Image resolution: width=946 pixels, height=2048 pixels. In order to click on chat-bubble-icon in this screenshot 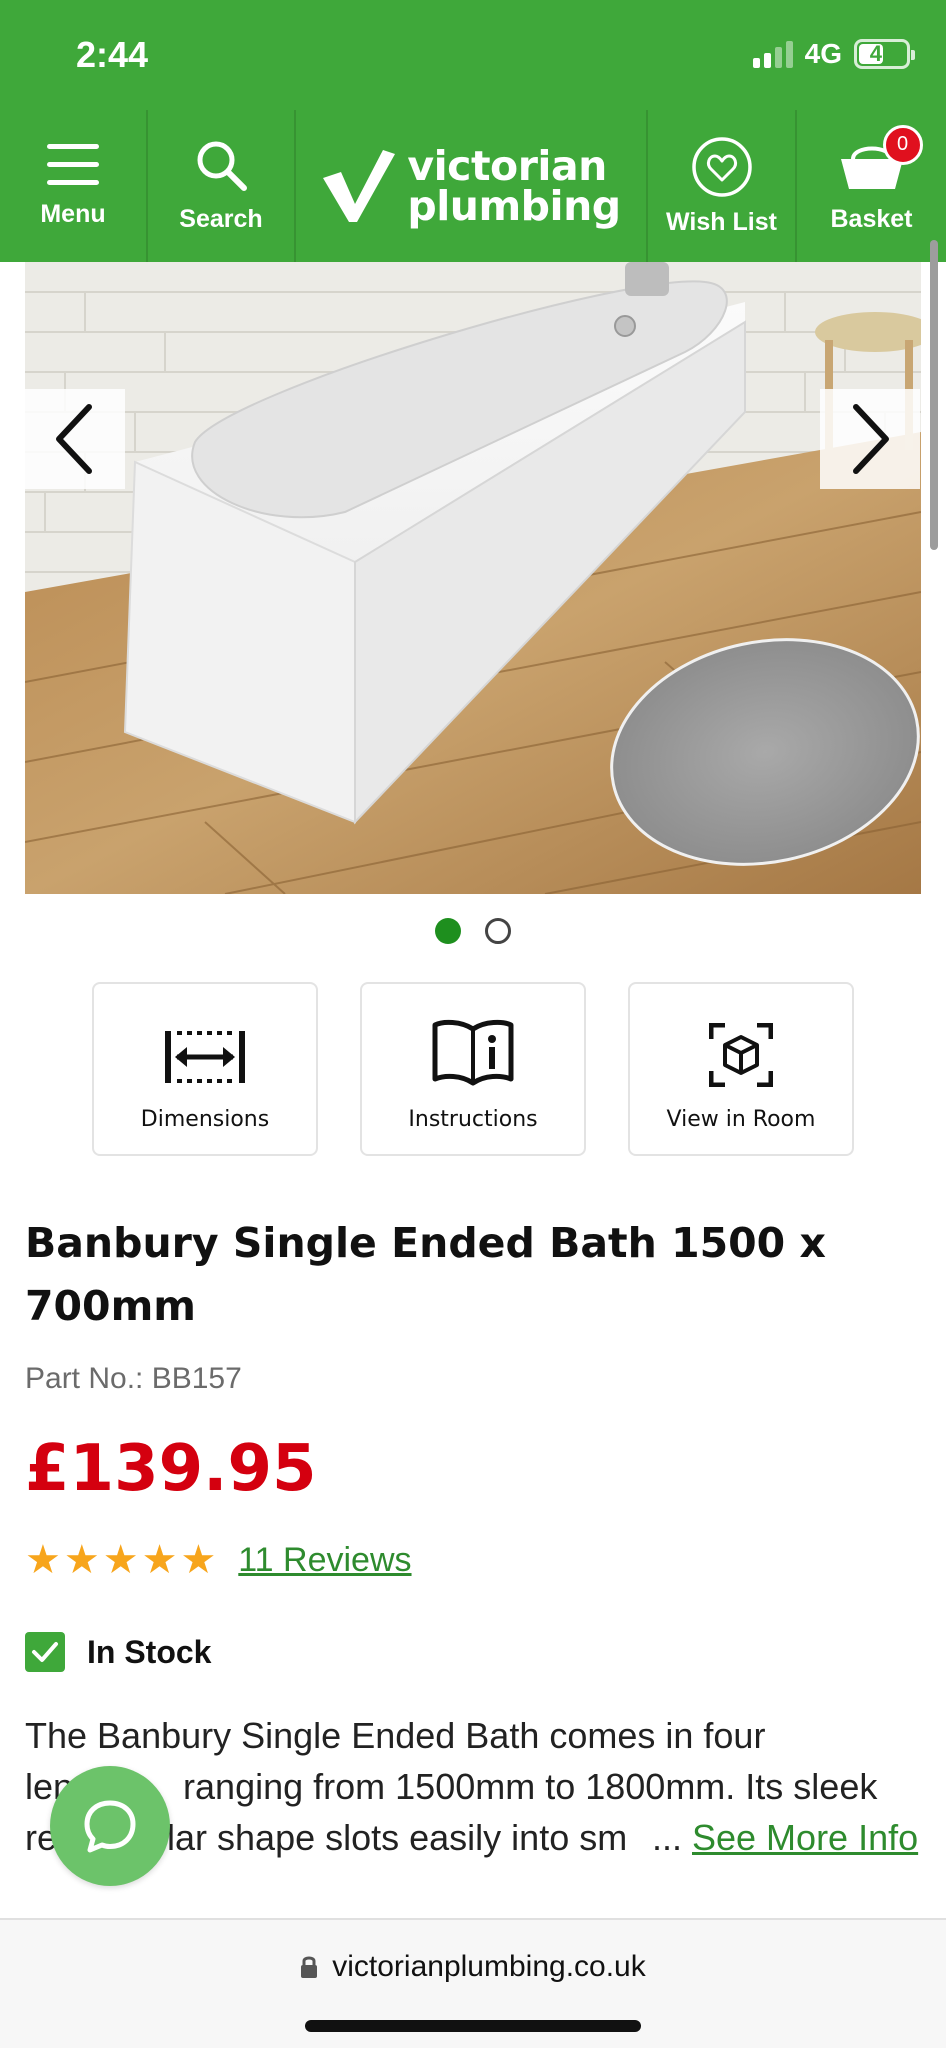, I will do `click(110, 1826)`.